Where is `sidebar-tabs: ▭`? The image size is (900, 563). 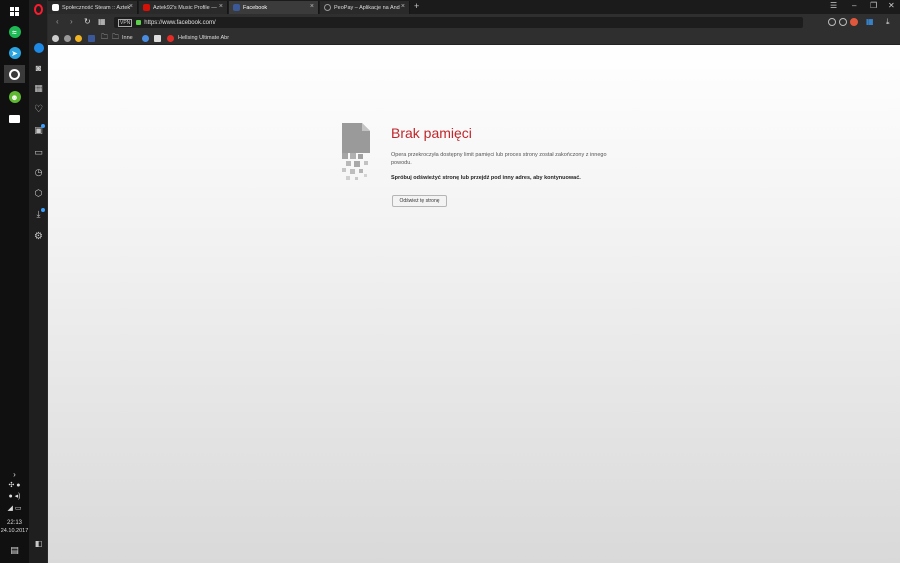
sidebar-tabs: ▭ is located at coordinates (38, 152).